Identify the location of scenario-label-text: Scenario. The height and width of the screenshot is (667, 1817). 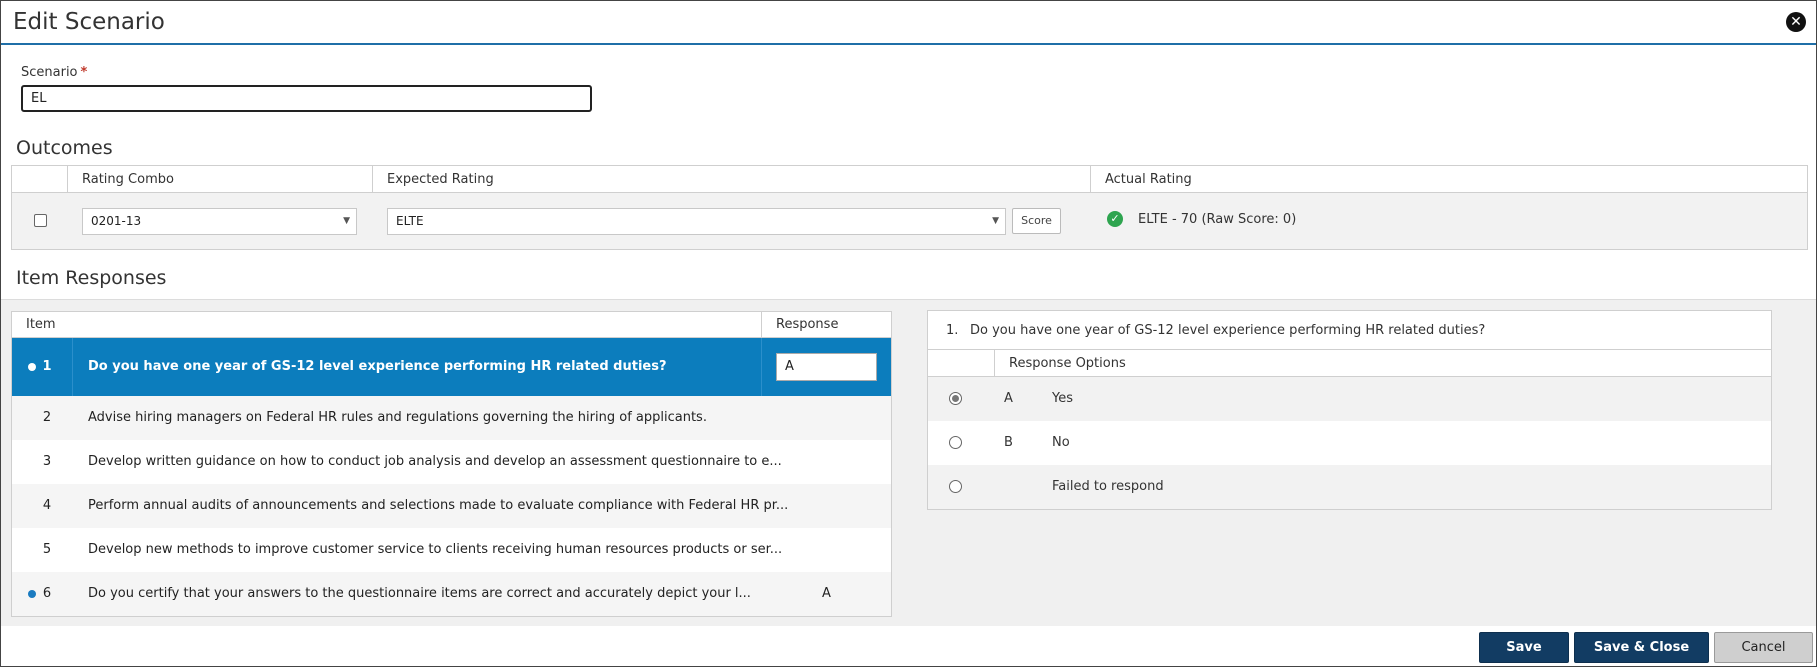
(49, 72).